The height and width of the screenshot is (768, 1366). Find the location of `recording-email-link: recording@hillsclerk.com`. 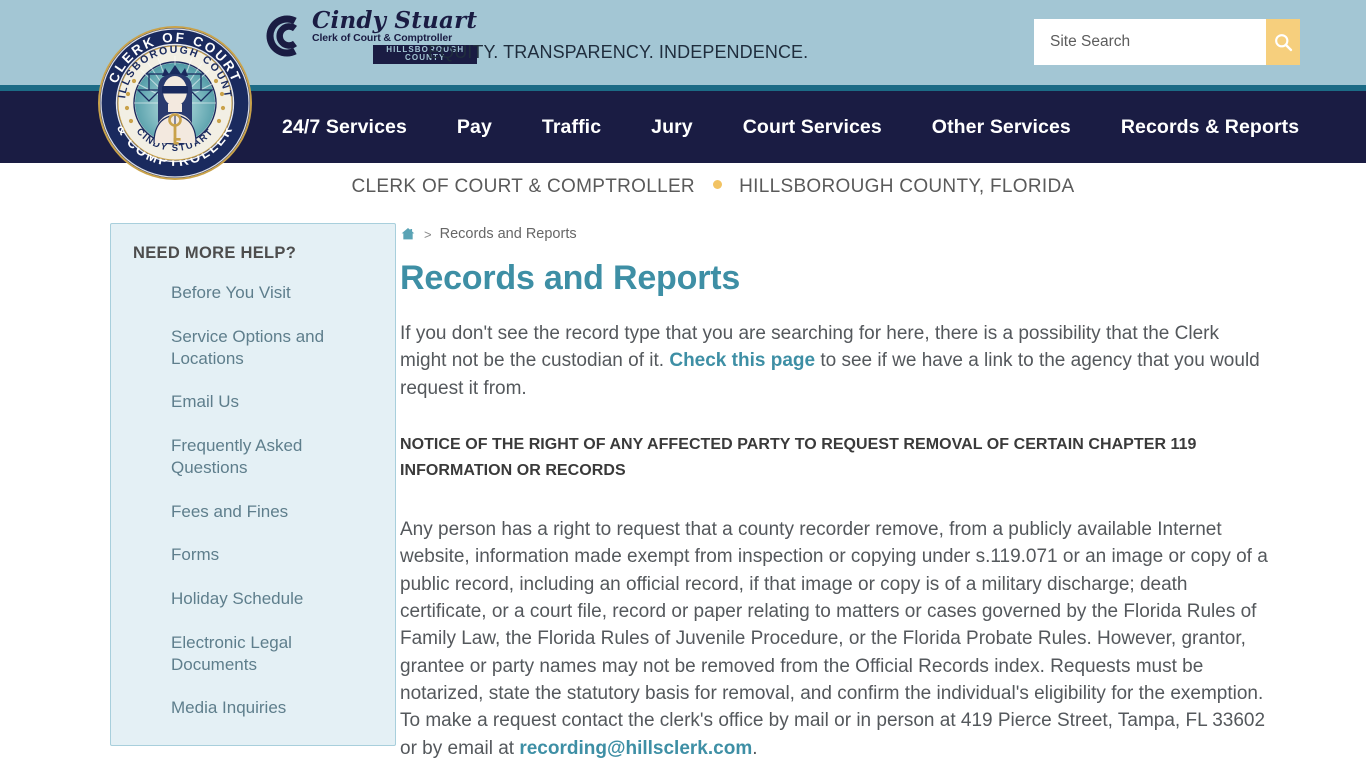

recording-email-link: recording@hillsclerk.com is located at coordinates (635, 748).